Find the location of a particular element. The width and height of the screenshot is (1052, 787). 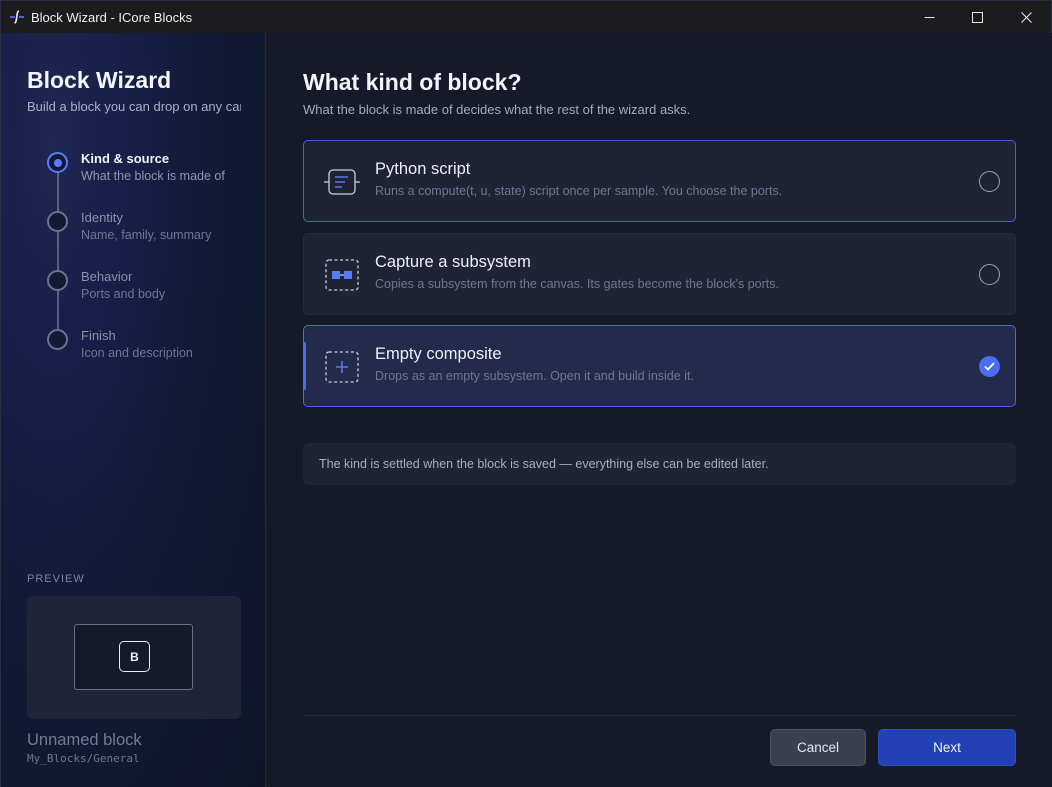

preview-block-badge: B is located at coordinates (134, 656).